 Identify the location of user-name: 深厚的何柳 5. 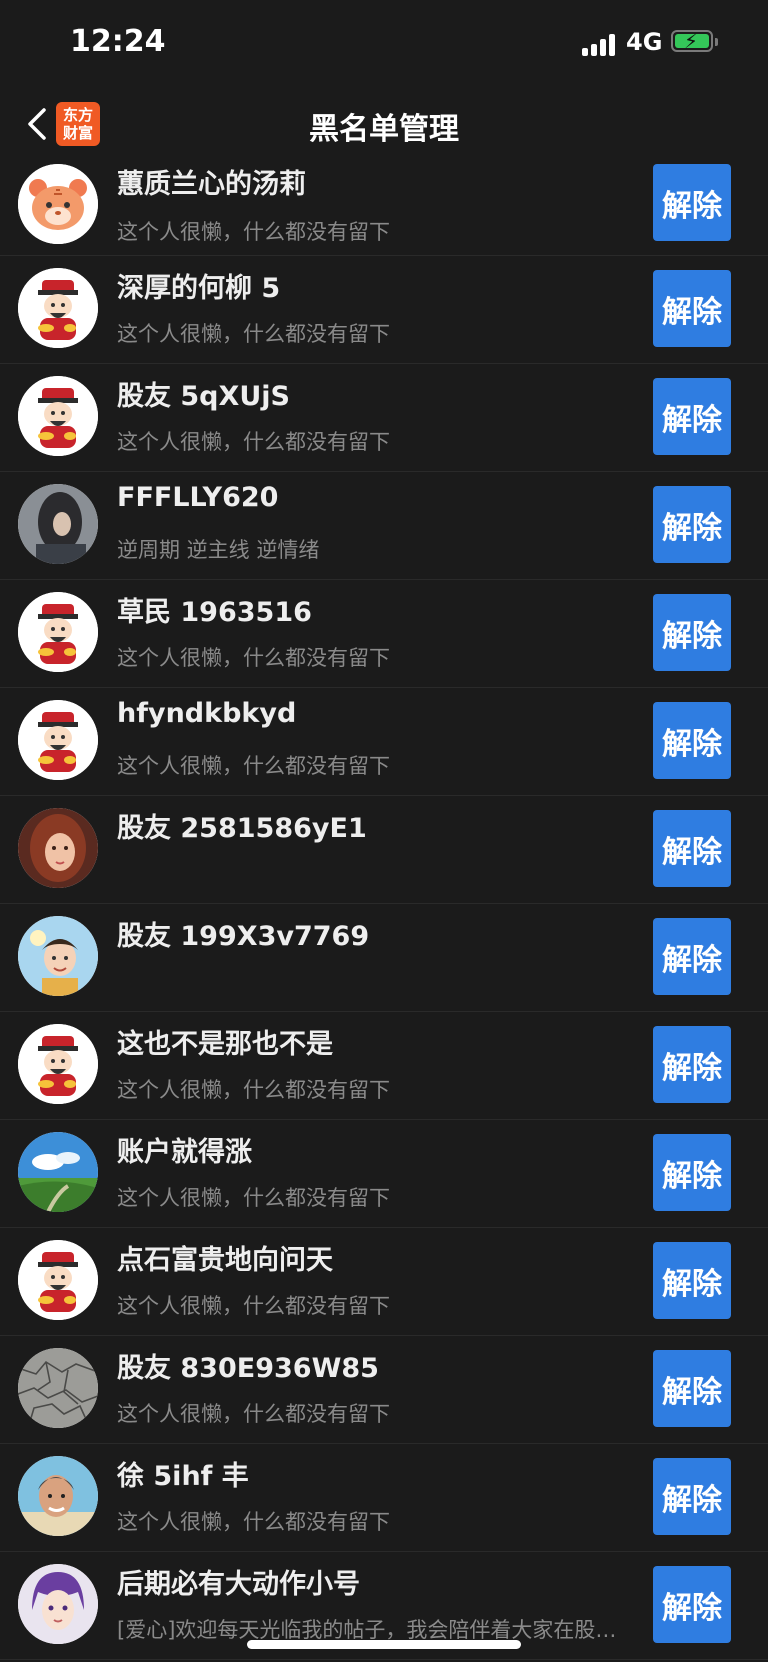
(199, 288).